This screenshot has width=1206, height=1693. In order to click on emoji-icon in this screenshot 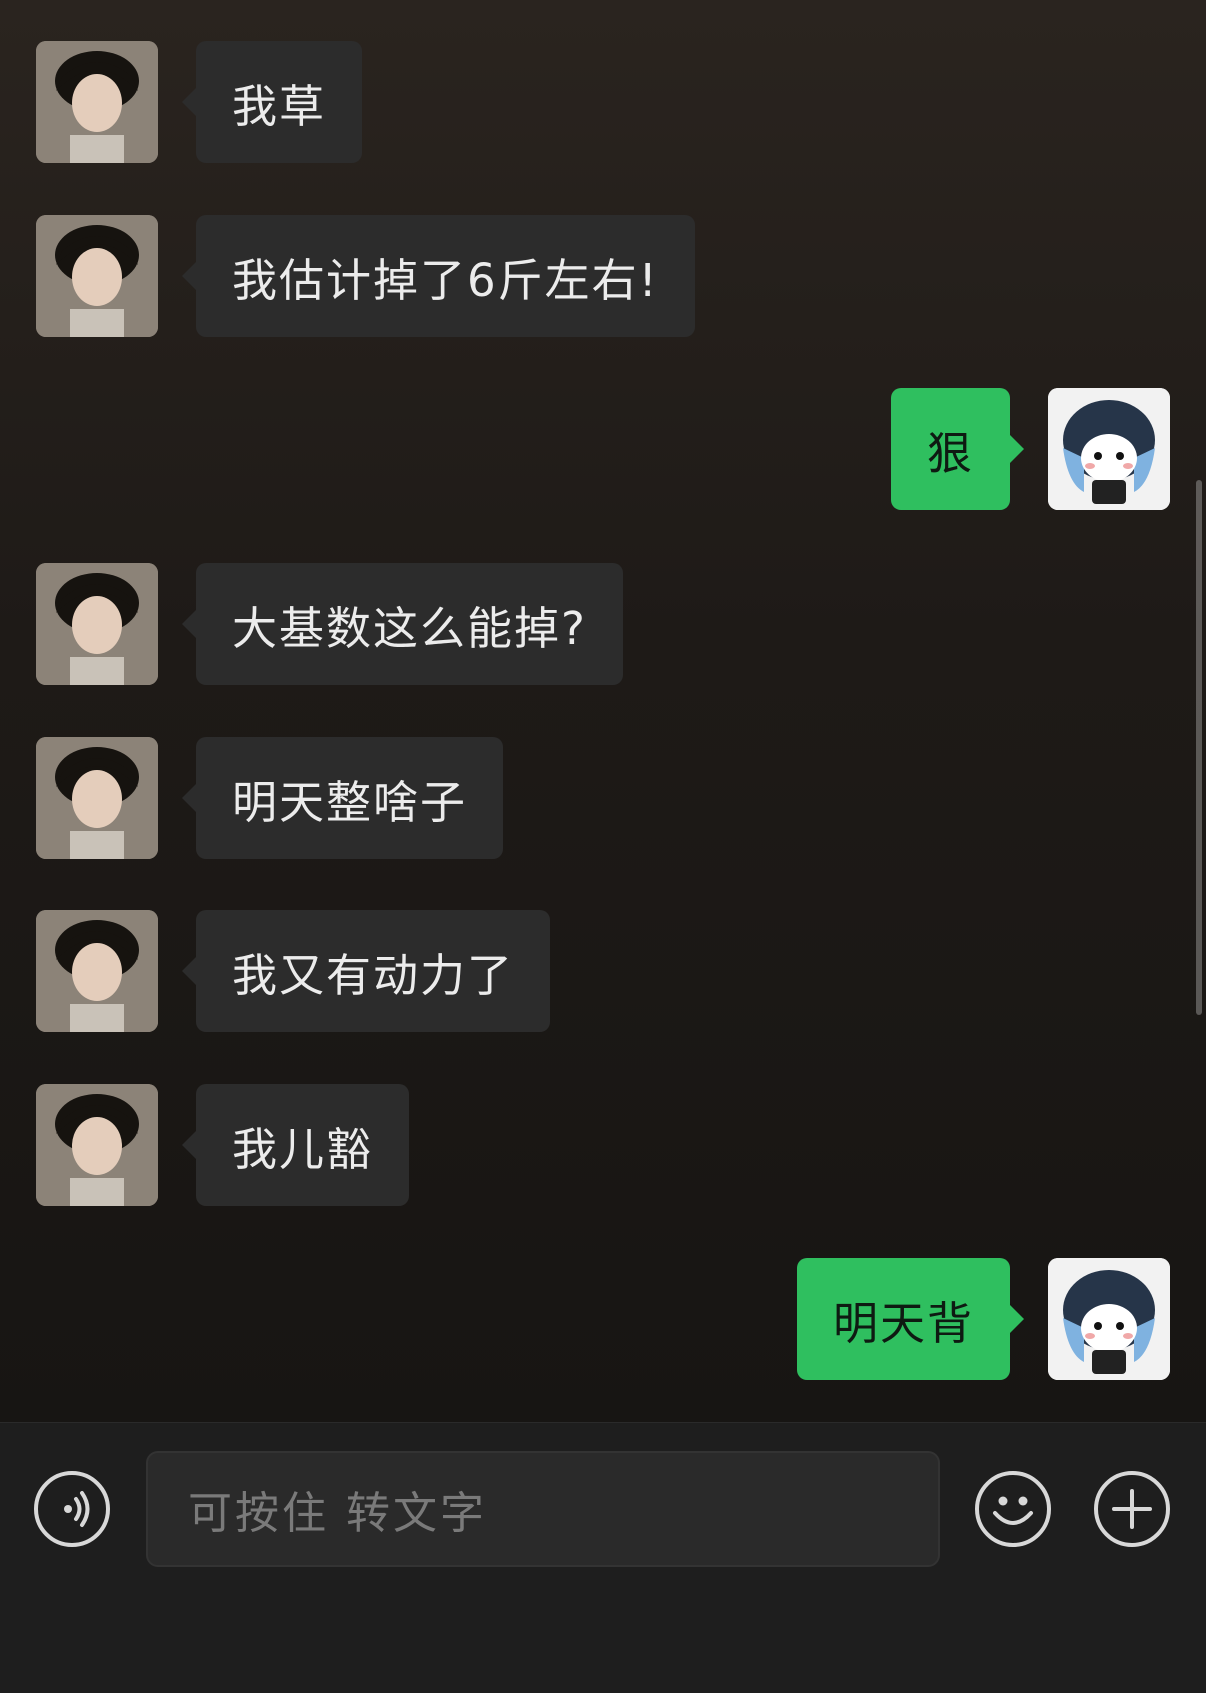, I will do `click(1013, 1510)`.